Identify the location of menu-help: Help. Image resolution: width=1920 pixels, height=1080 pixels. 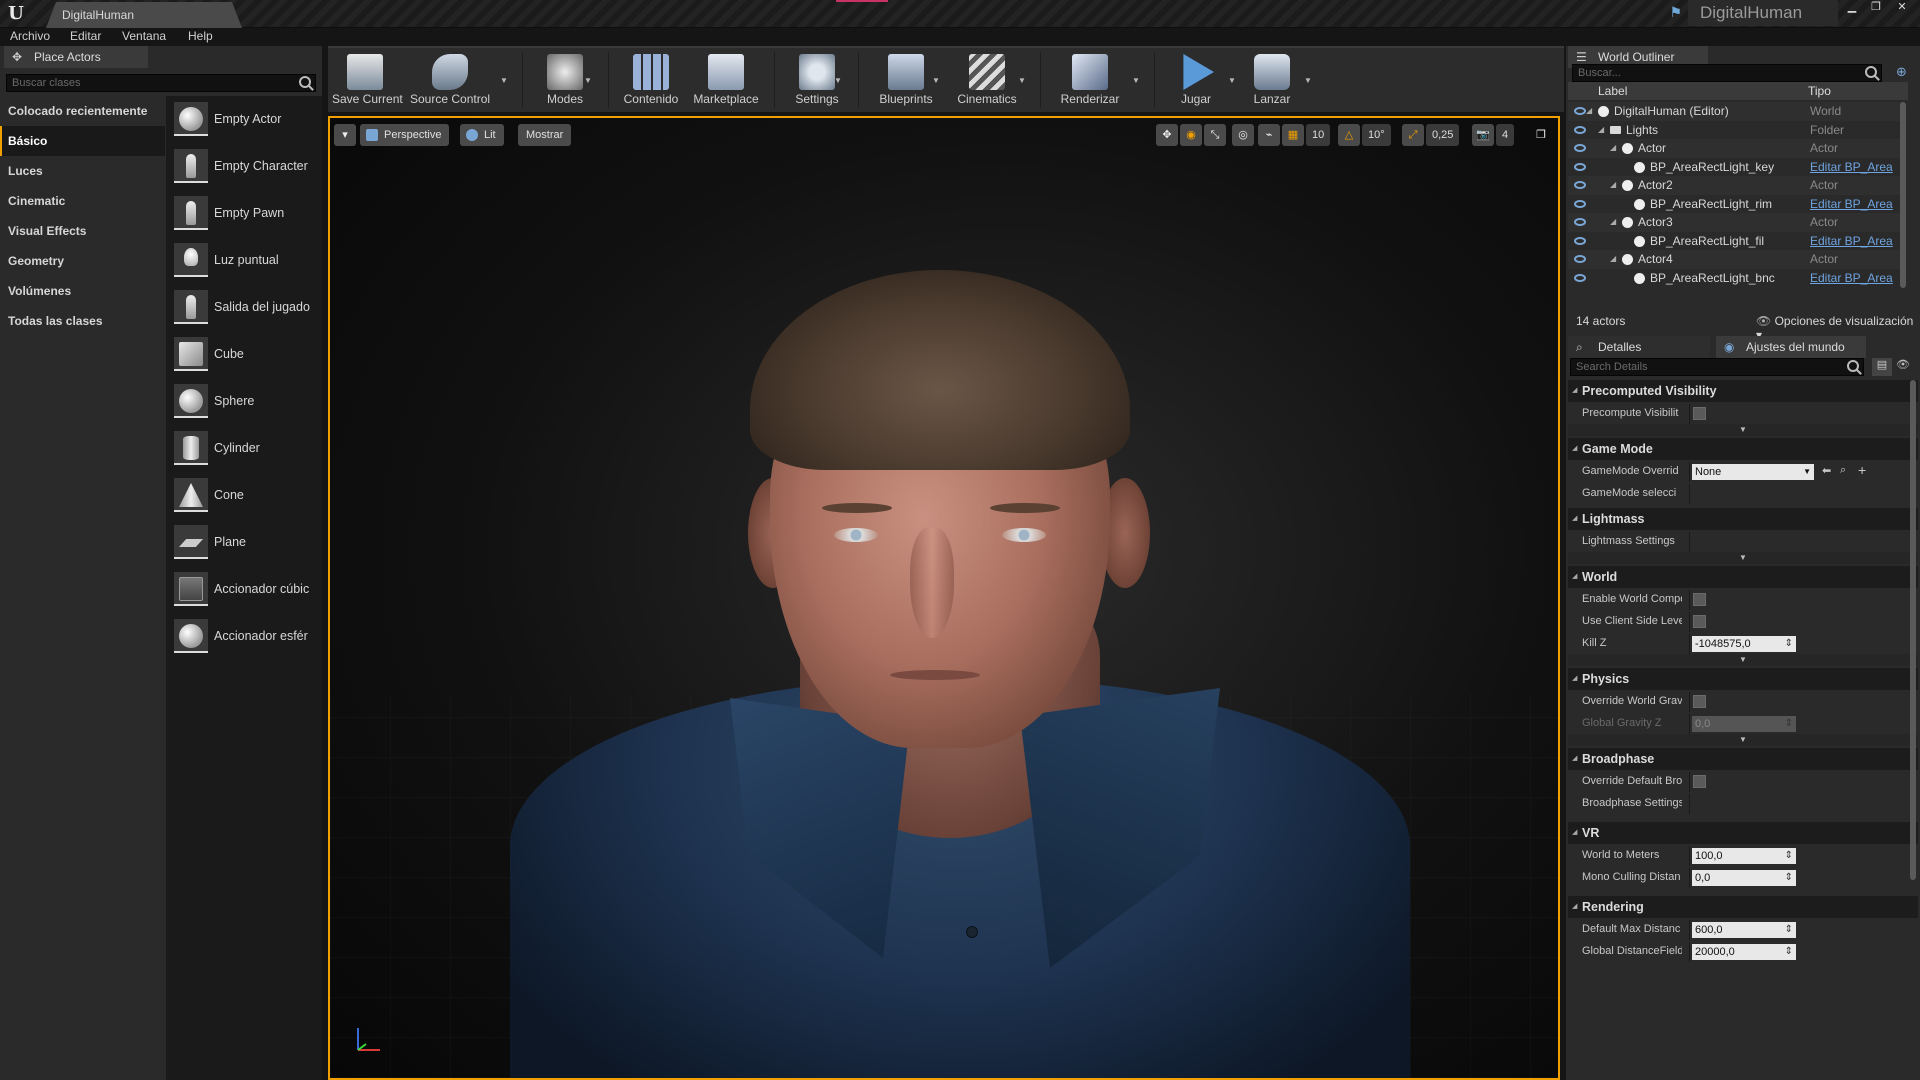
(200, 36).